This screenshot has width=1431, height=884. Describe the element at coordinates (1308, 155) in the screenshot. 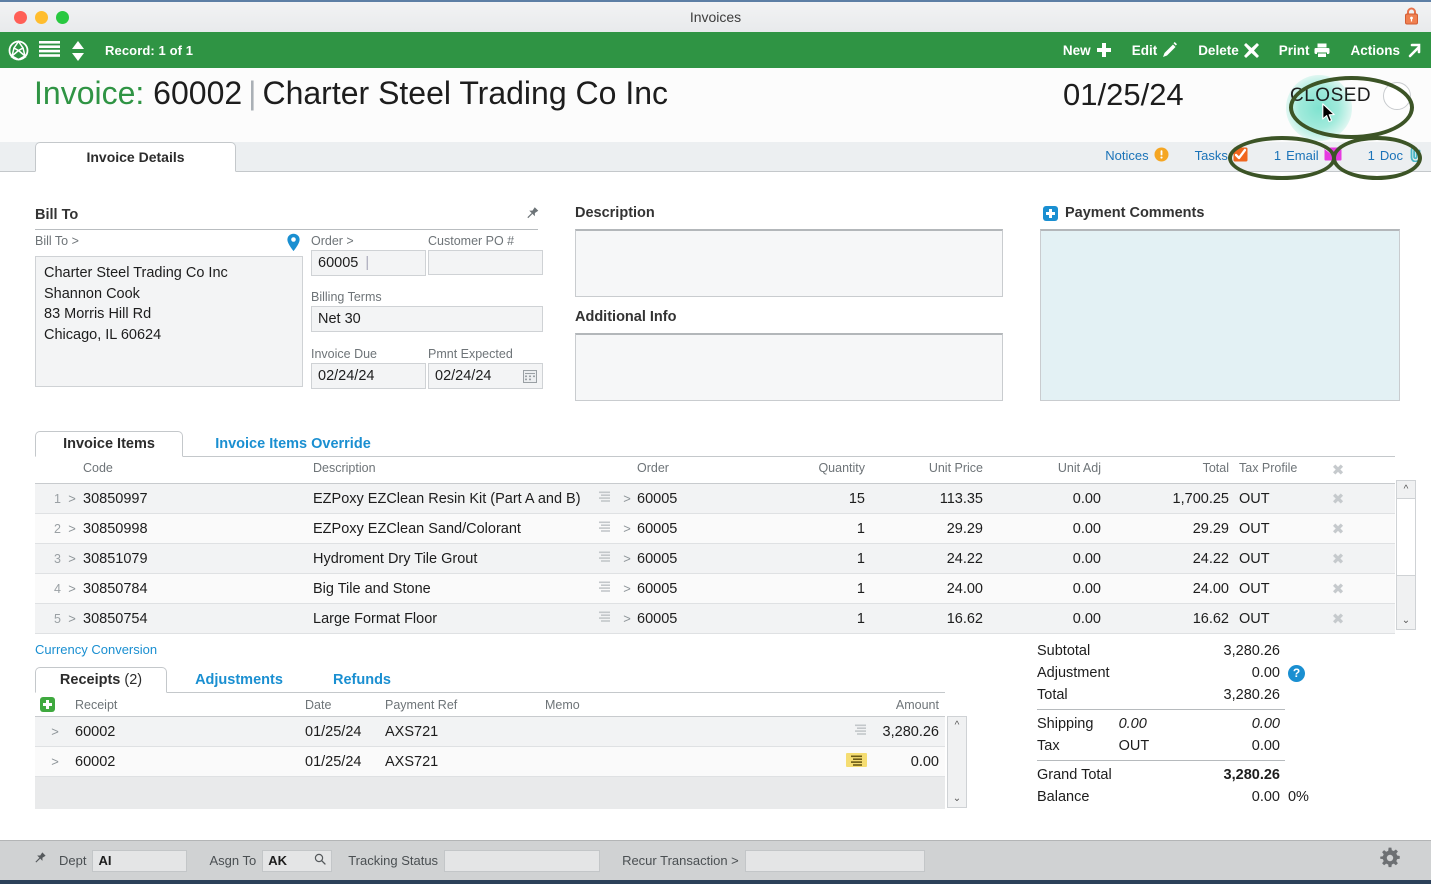

I see `email-link: 1 Email` at that location.